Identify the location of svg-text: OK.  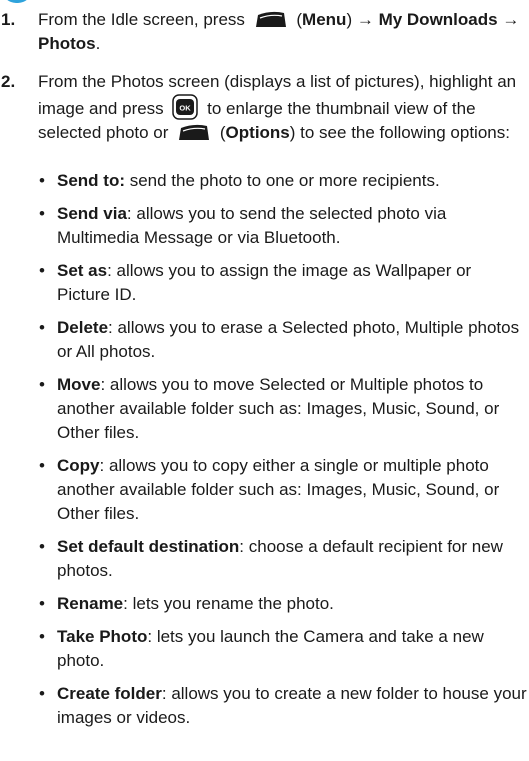
(186, 108).